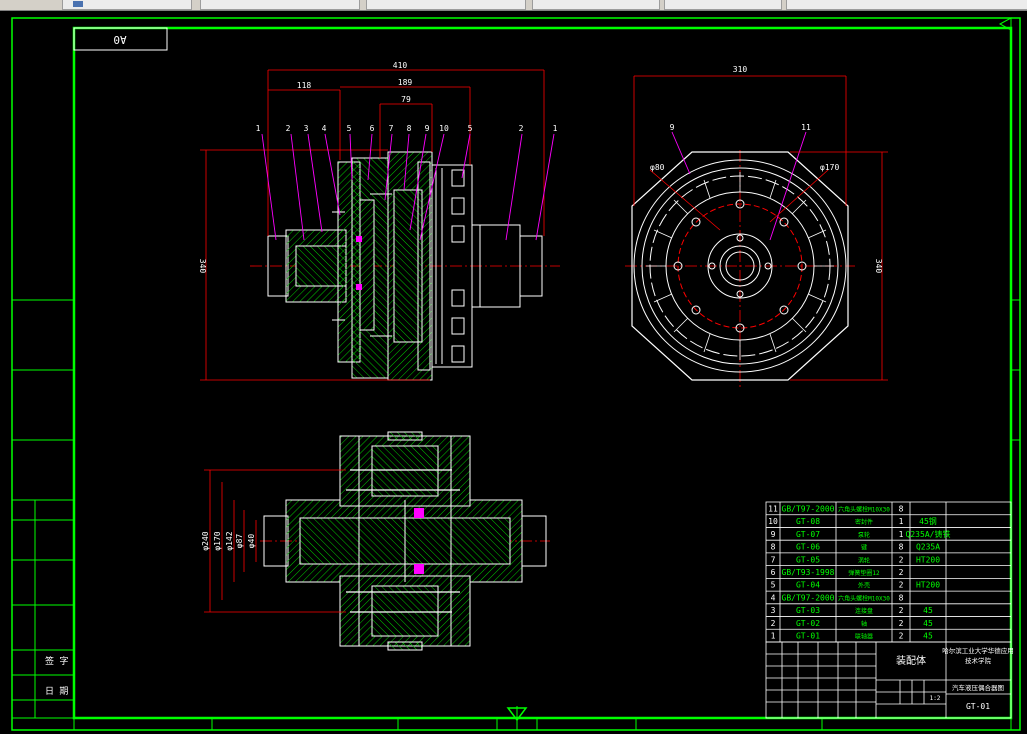 This screenshot has height=734, width=1027. I want to click on svg-text: 3, so click(306, 128).